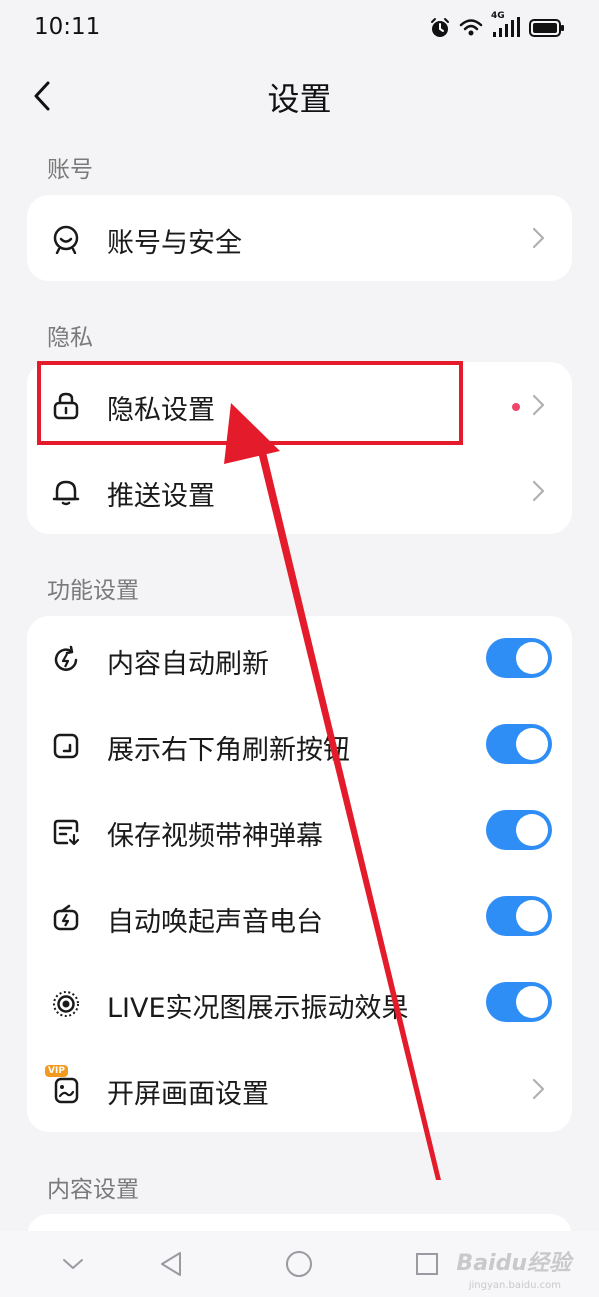 The width and height of the screenshot is (599, 1297). I want to click on row-corner-refresh-button: 展示右下角刷新按钮, so click(299, 745).